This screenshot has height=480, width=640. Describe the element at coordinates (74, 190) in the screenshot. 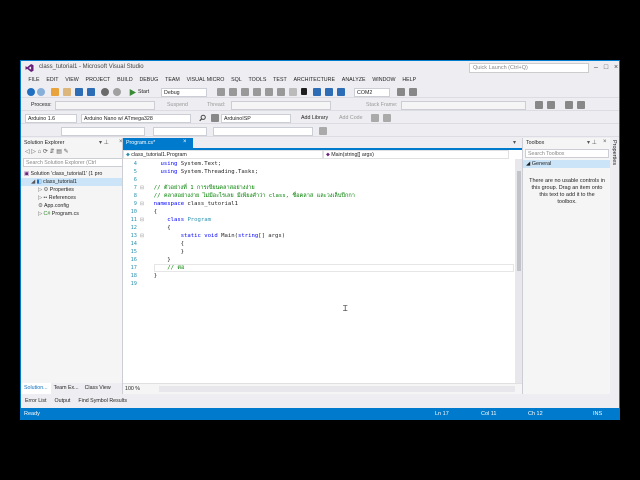

I see `tree-item: ▷ ⚙ Properties` at that location.